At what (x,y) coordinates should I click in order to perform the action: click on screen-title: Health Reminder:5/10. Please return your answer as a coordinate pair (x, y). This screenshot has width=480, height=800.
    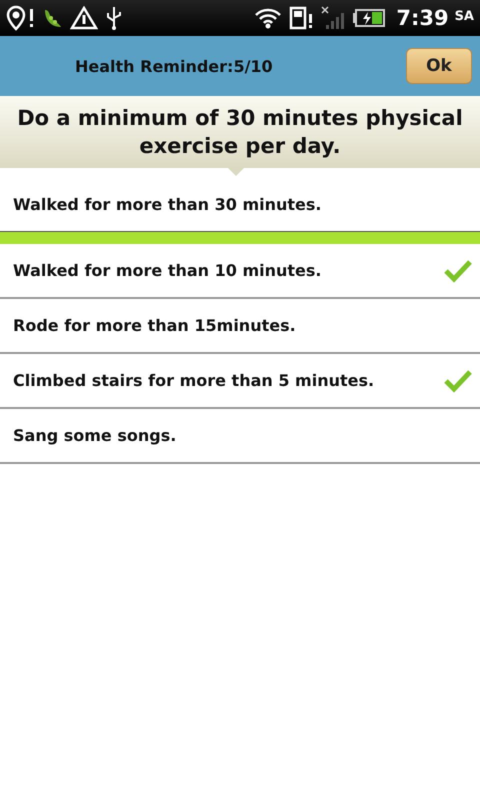
    Looking at the image, I should click on (174, 66).